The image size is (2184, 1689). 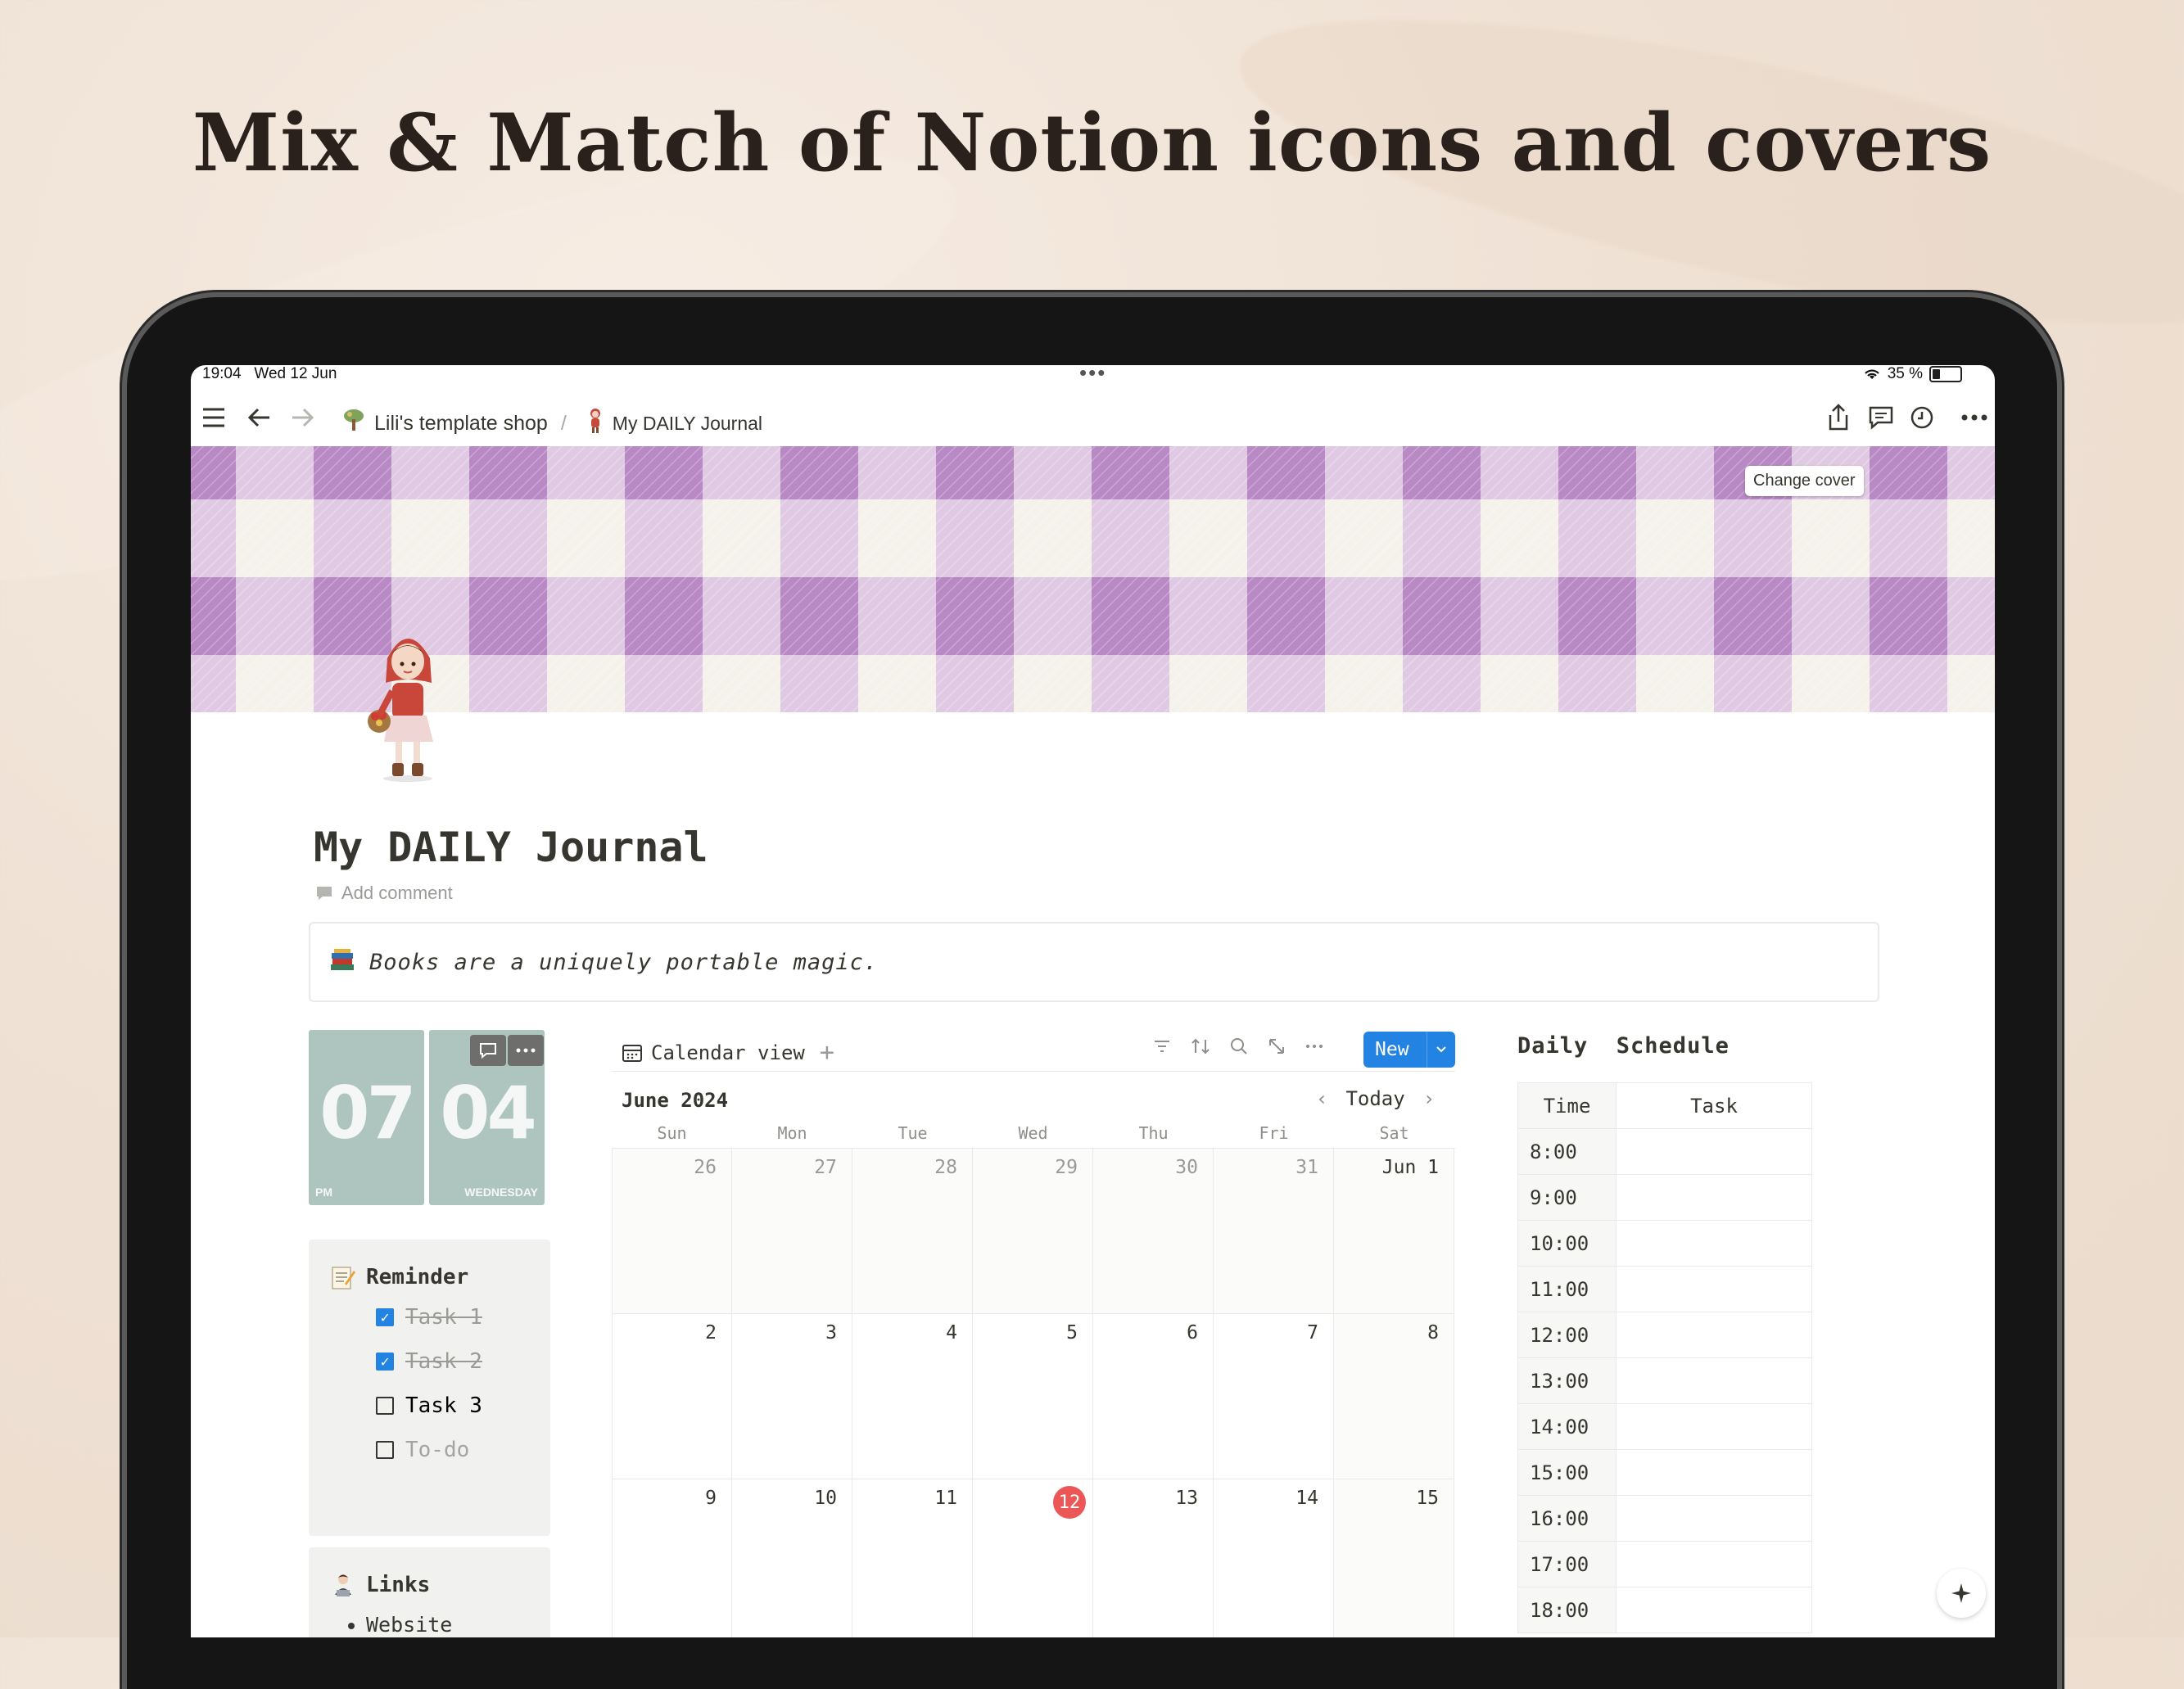 What do you see at coordinates (1838, 417) in the screenshot?
I see `share-icon` at bounding box center [1838, 417].